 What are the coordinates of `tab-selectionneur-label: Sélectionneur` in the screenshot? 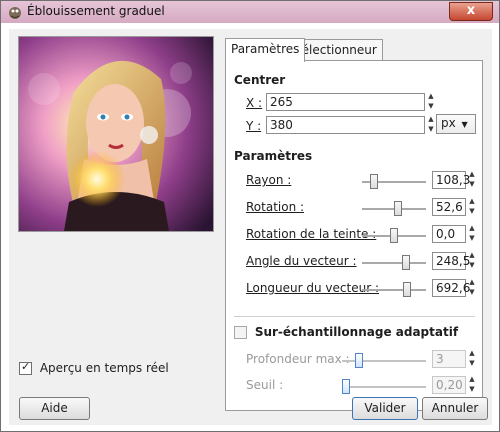 It's located at (335, 50).